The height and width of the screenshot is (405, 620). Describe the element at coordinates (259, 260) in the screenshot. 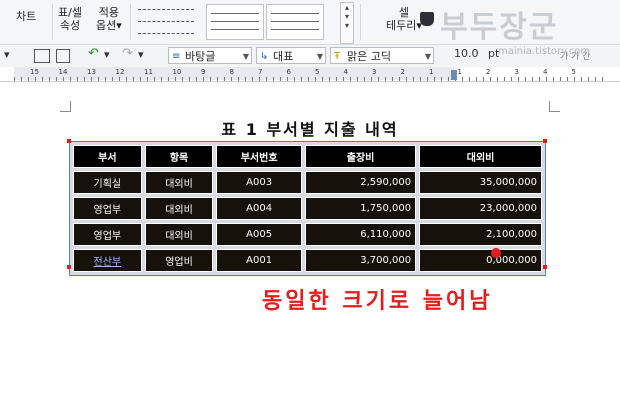

I see `table-cell: A001` at that location.